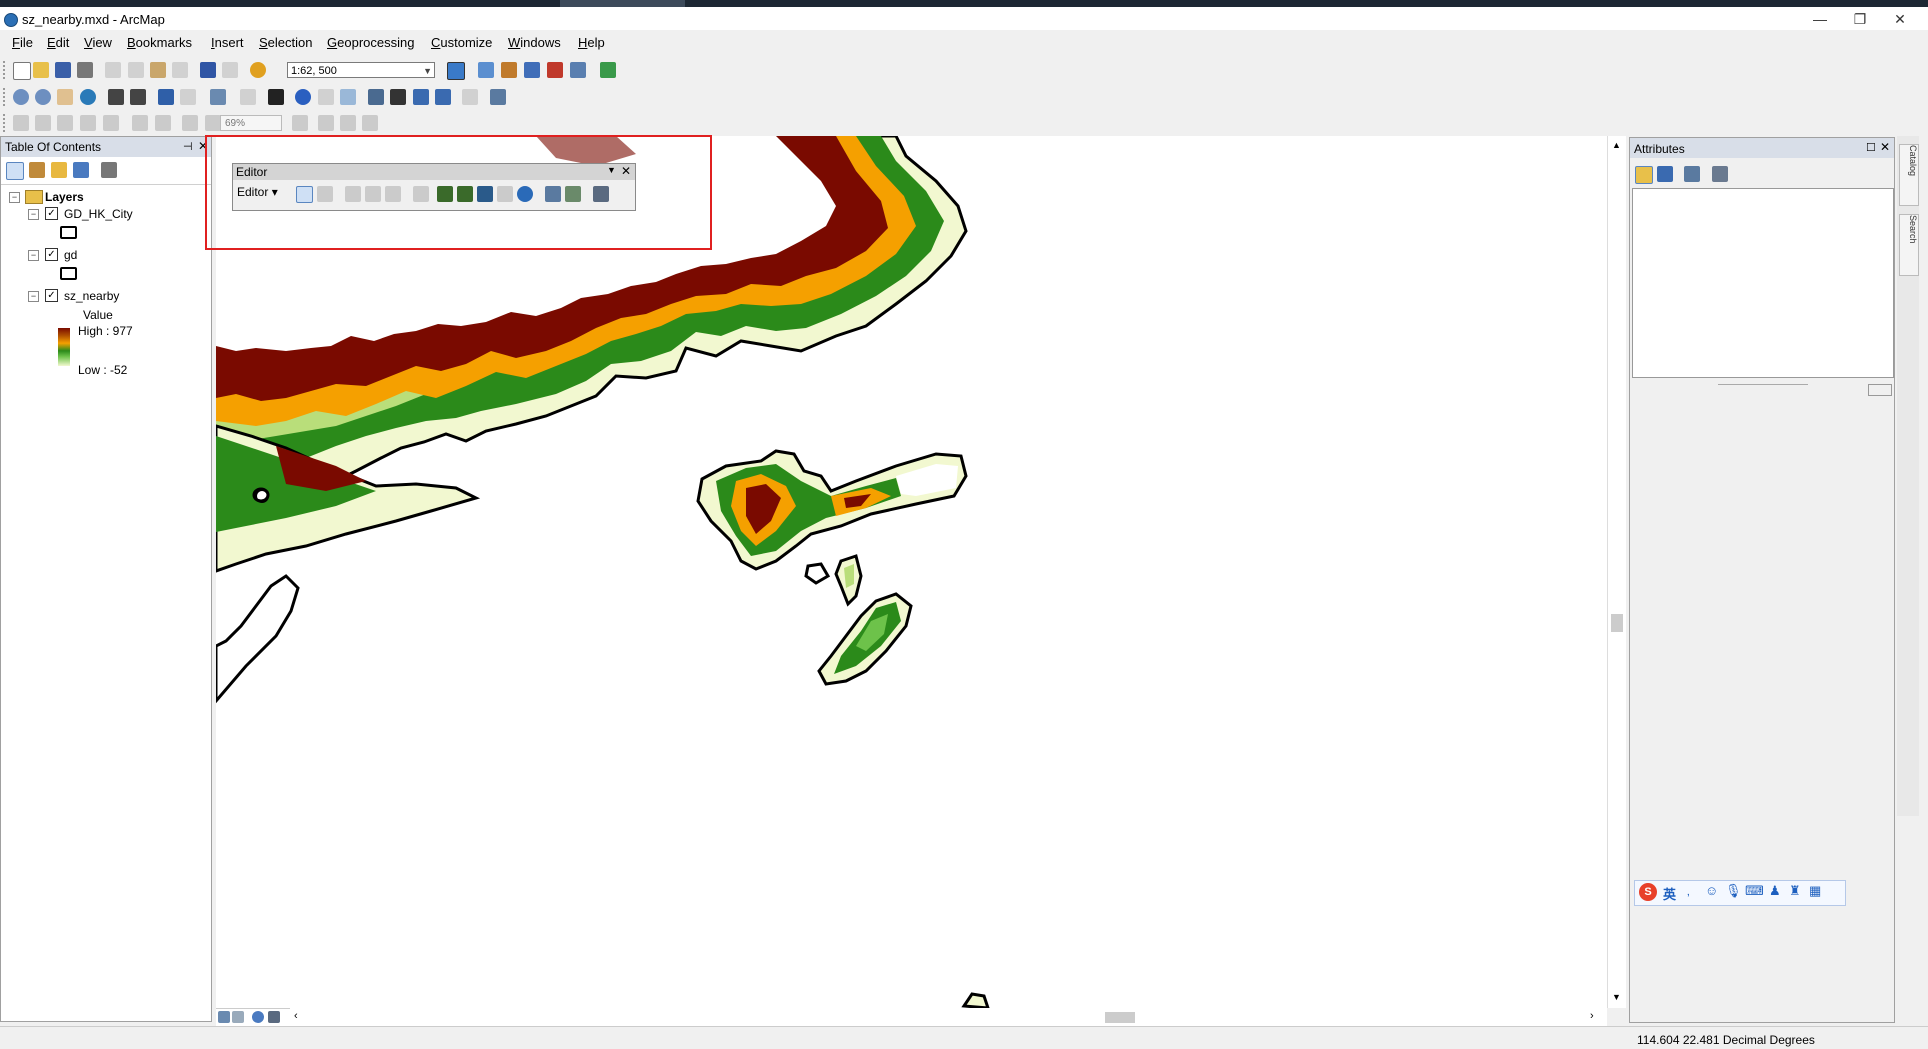  I want to click on emoji-icon: ☺, so click(1711, 890).